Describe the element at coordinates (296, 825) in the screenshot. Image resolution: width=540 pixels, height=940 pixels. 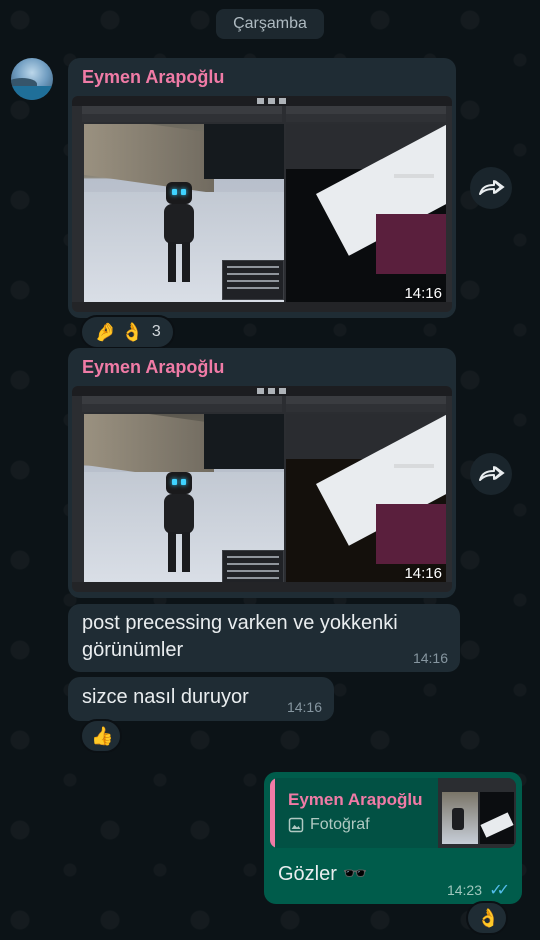
I see `photo-icon` at that location.